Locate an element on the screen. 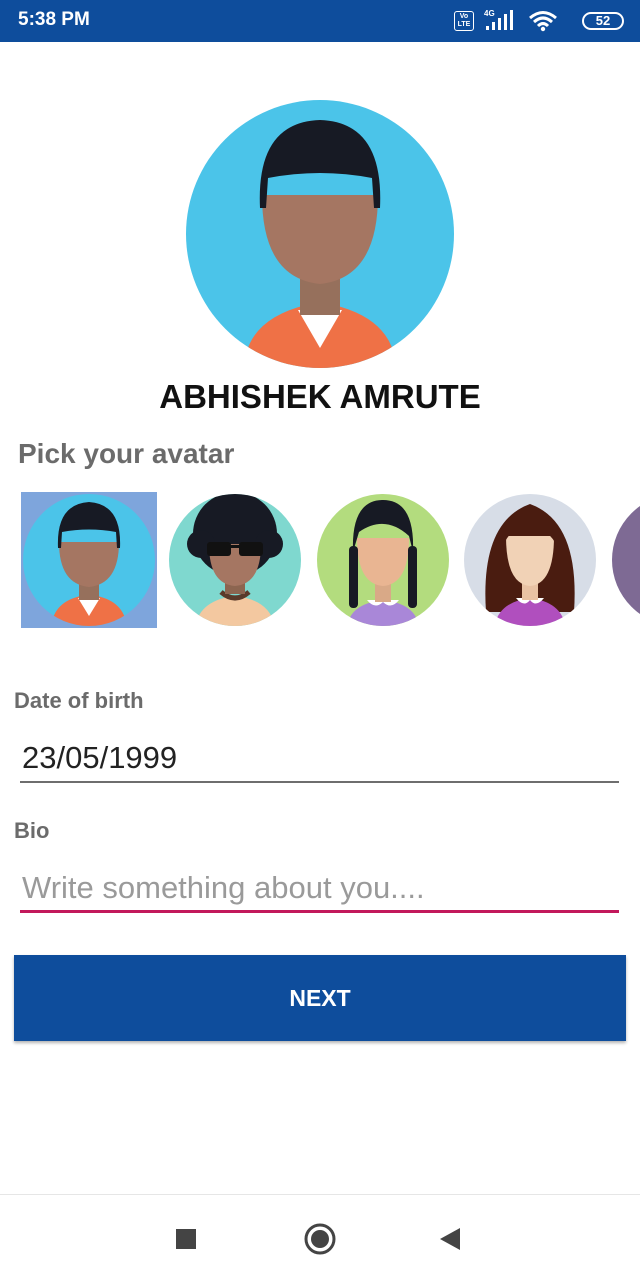 The image size is (640, 1281). bio-underline is located at coordinates (319, 911).